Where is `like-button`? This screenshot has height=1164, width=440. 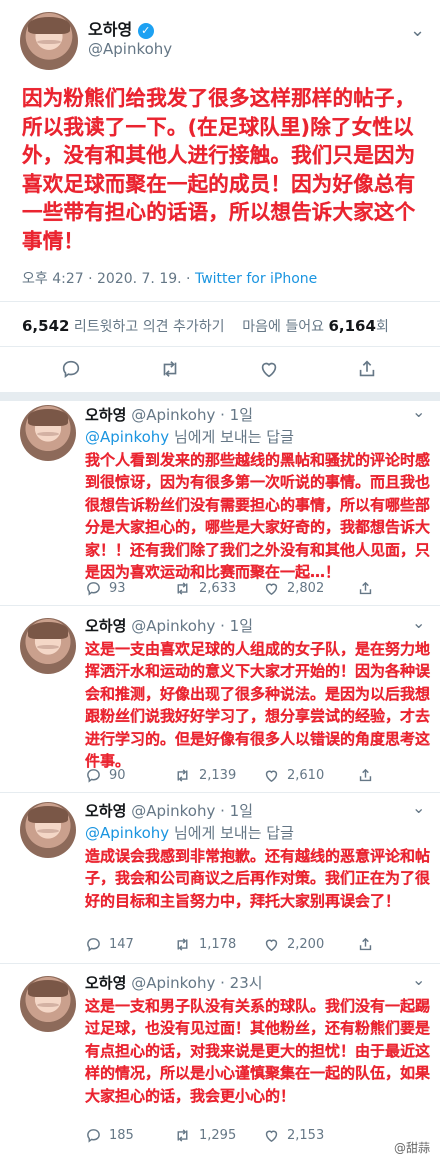 like-button is located at coordinates (269, 369).